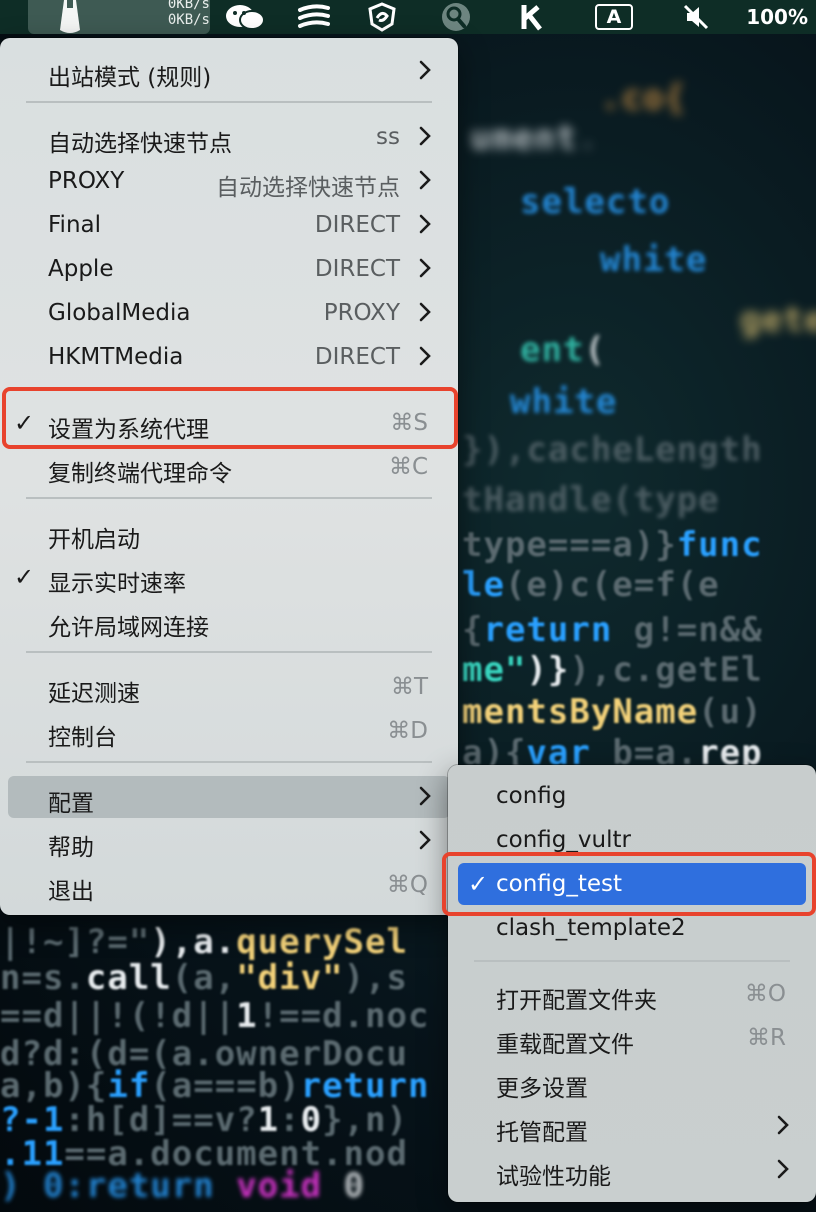  Describe the element at coordinates (229, 841) in the screenshot. I see `menu-item-help: 帮助` at that location.